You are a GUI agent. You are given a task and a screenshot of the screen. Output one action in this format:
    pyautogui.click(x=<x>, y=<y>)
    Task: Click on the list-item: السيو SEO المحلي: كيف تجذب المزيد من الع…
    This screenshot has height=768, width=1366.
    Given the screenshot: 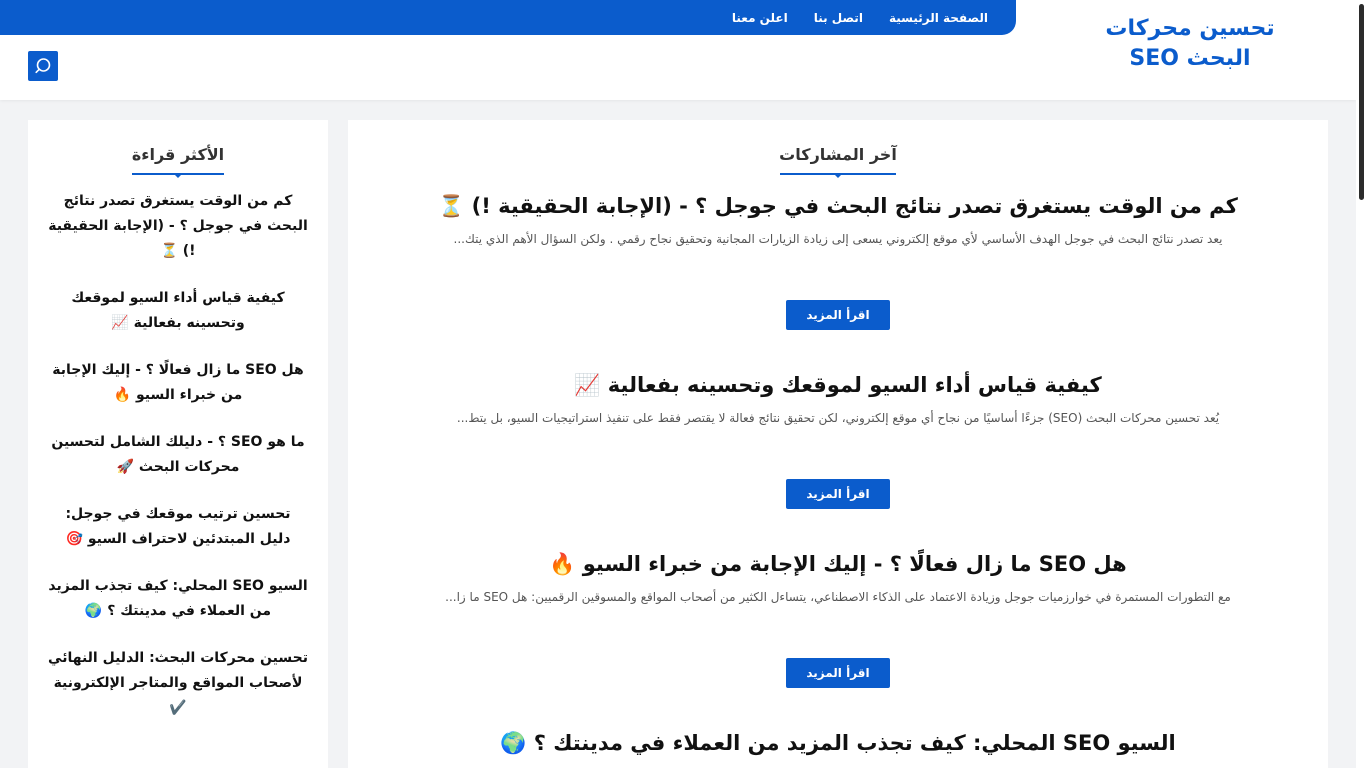 What is the action you would take?
    pyautogui.click(x=178, y=599)
    